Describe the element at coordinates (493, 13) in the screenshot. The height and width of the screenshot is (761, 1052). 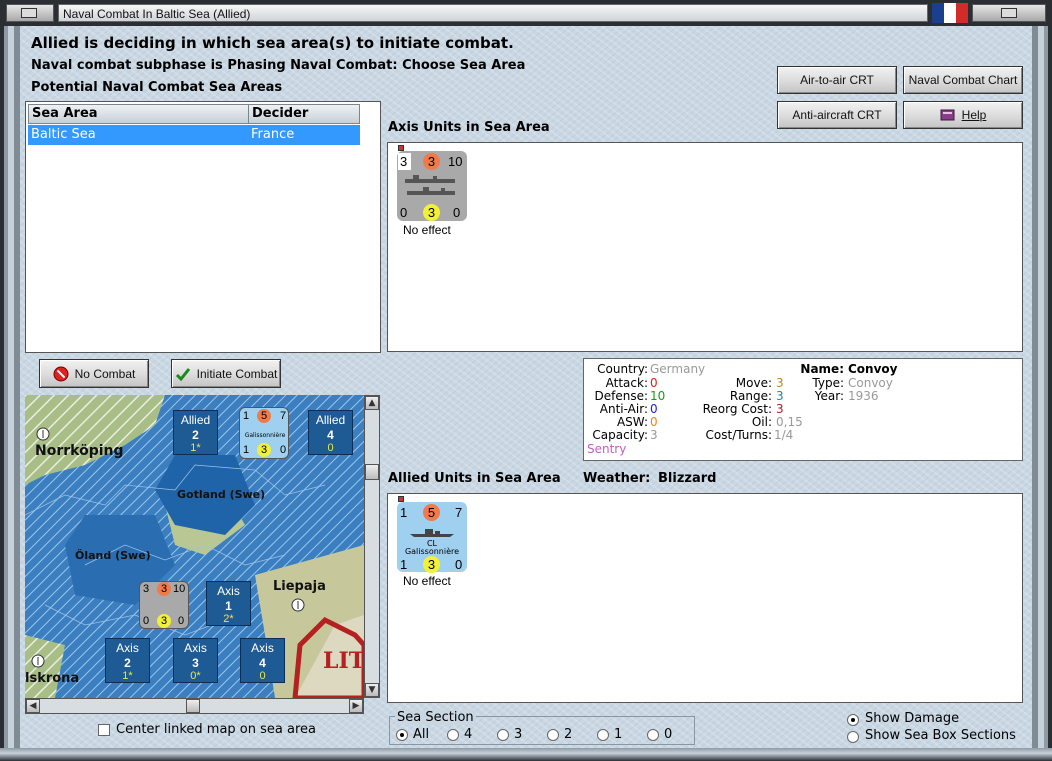
I see `title-field: Naval Combat In Baltic Sea (Allied)` at that location.